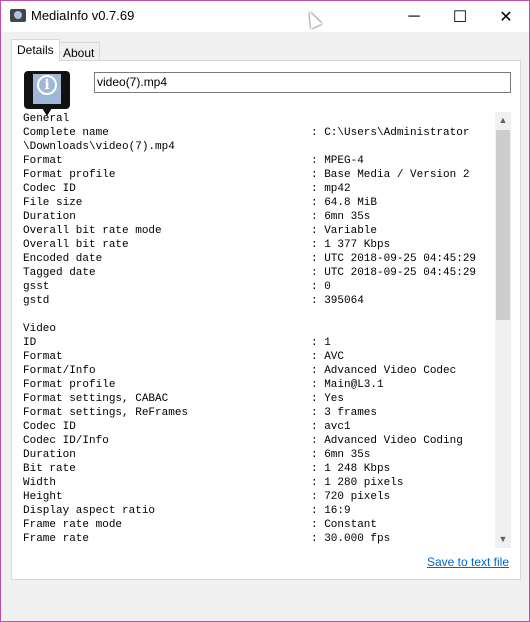 Image resolution: width=530 pixels, height=622 pixels. What do you see at coordinates (66, 441) in the screenshot?
I see `info-label: Codec ID/Info` at bounding box center [66, 441].